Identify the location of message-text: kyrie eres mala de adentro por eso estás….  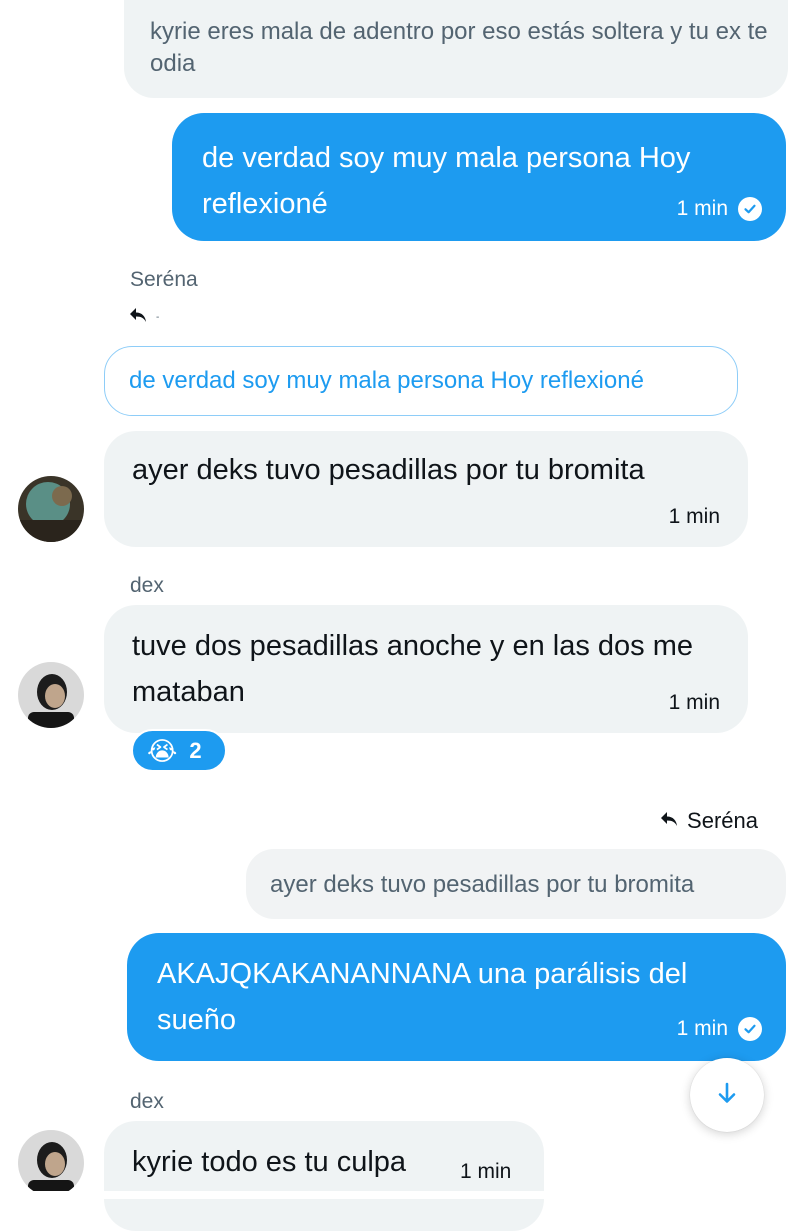
(459, 47).